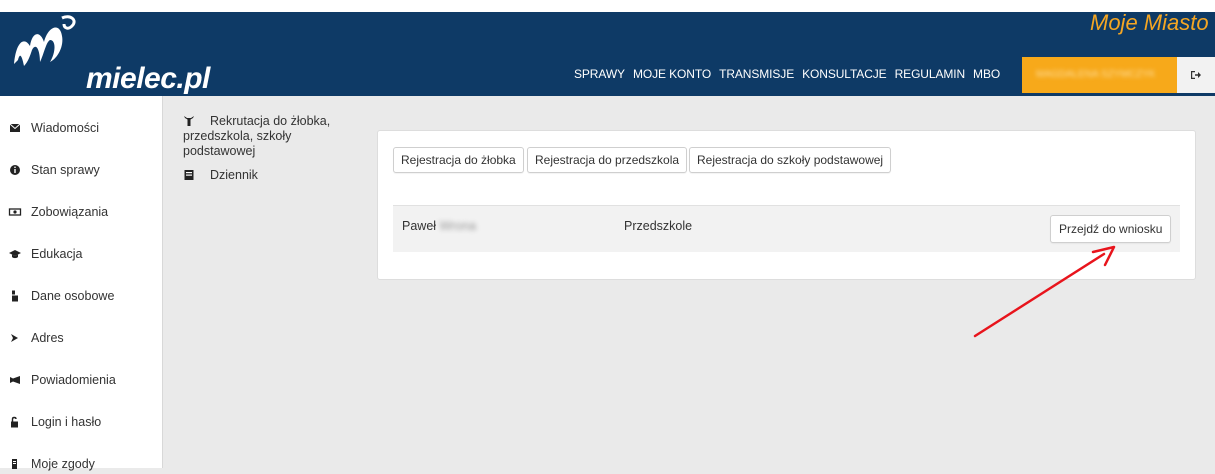  What do you see at coordinates (844, 75) in the screenshot?
I see `nav-konsultacje: KONSULTACJE` at bounding box center [844, 75].